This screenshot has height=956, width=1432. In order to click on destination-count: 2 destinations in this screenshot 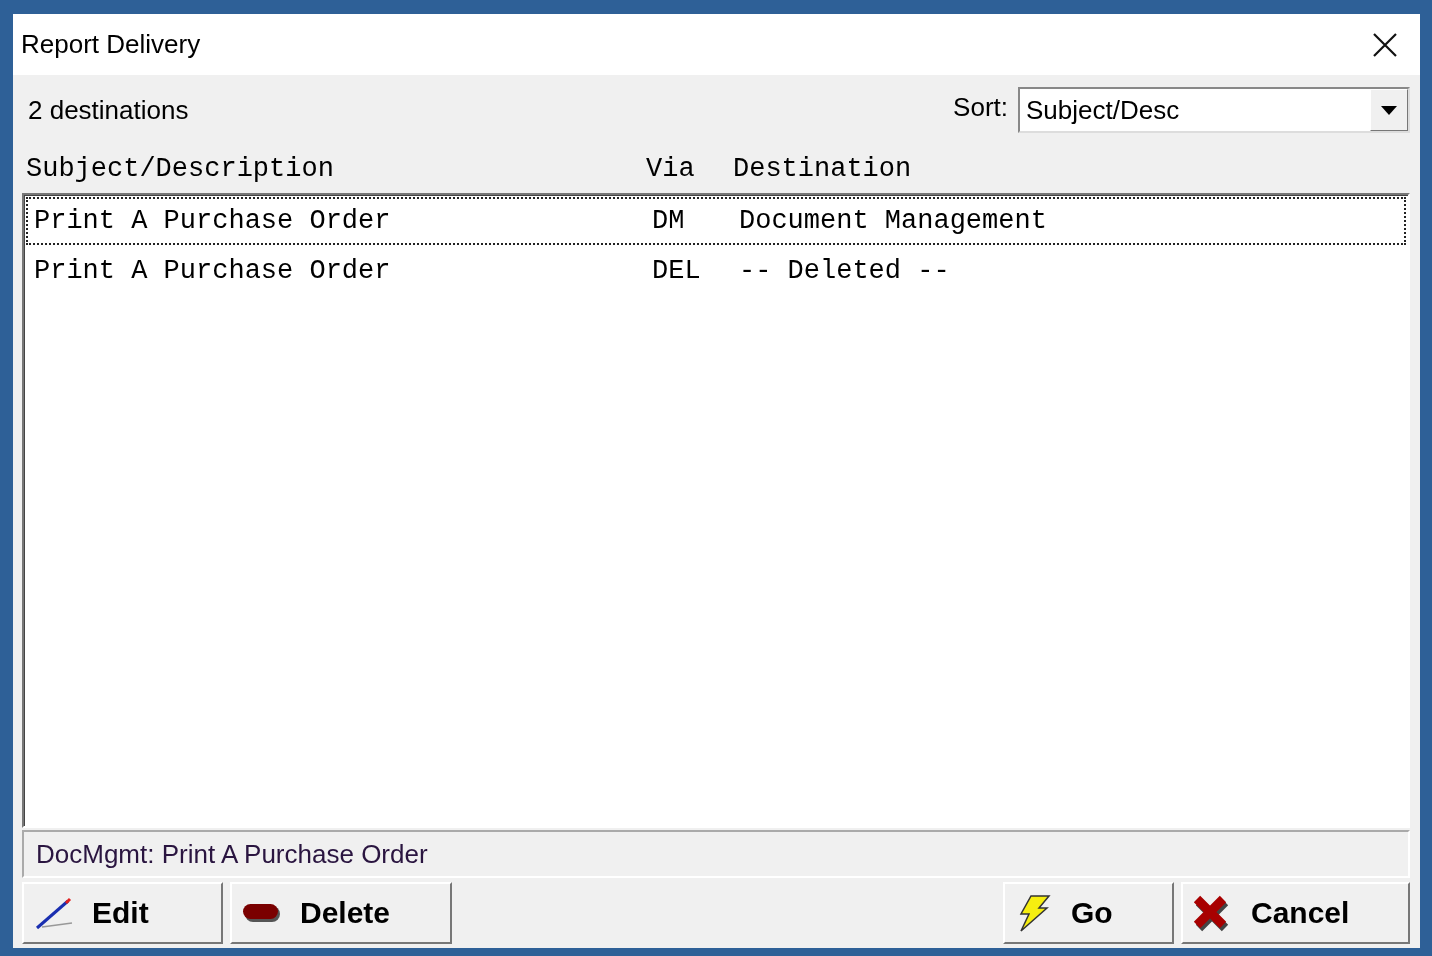, I will do `click(108, 110)`.